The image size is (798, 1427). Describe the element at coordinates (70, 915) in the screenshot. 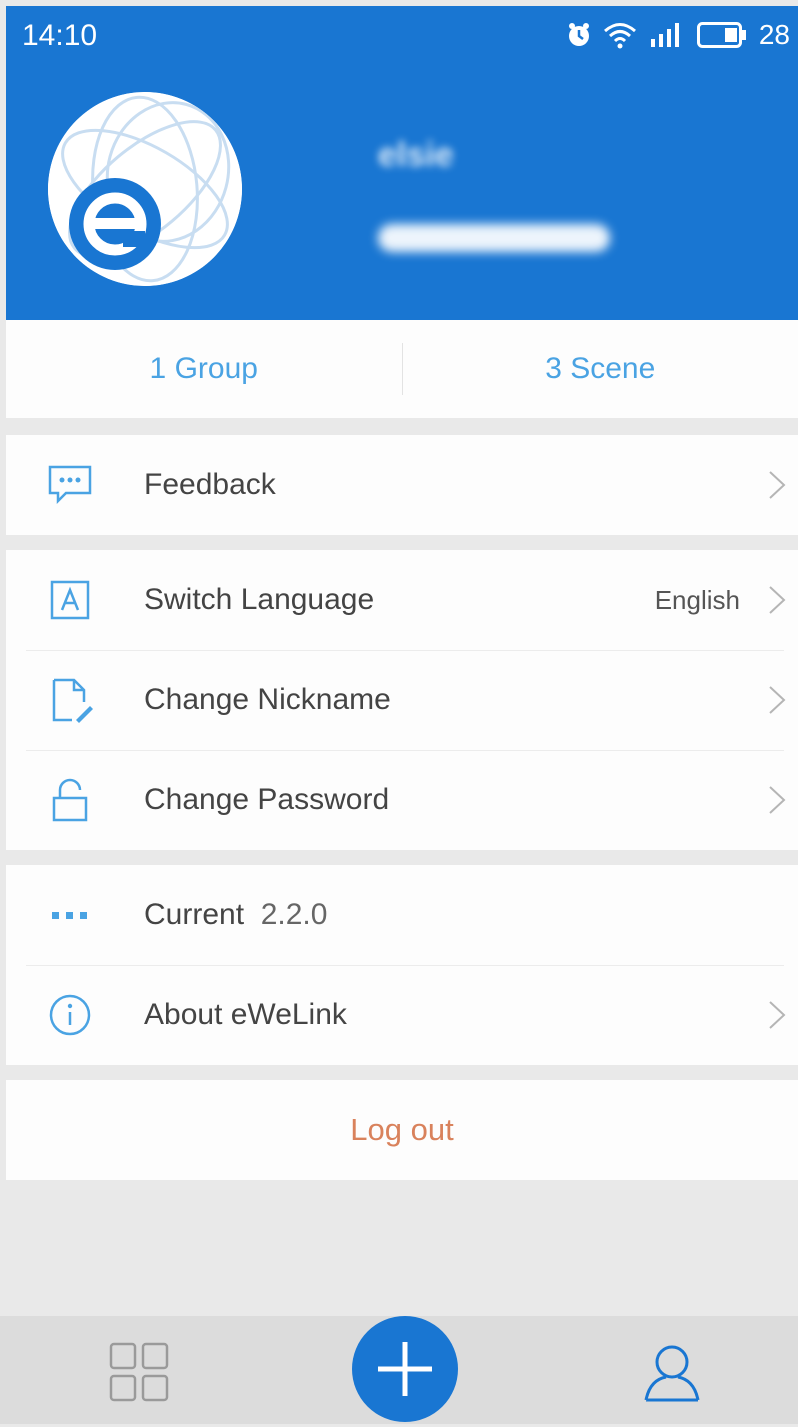

I see `dots-icon` at that location.